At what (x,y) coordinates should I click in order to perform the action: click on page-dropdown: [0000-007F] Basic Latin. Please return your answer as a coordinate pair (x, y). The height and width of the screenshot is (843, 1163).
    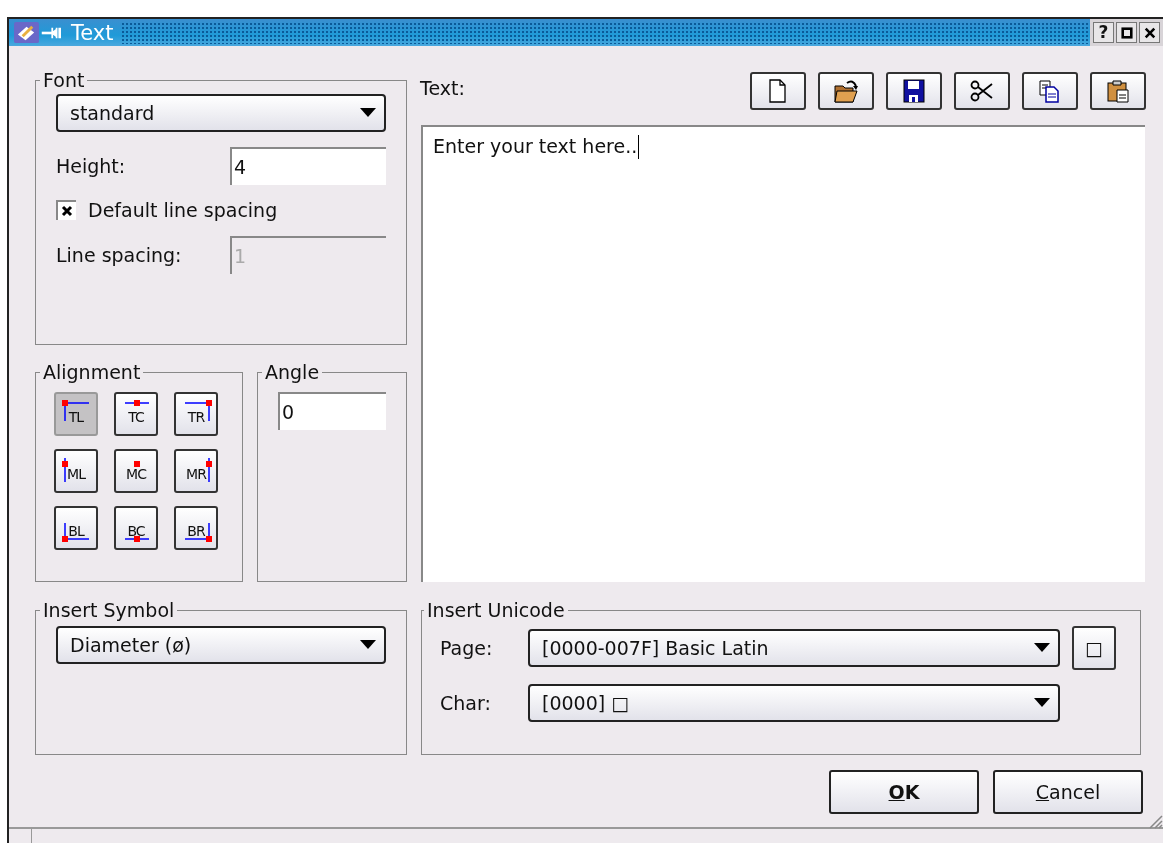
    Looking at the image, I should click on (794, 648).